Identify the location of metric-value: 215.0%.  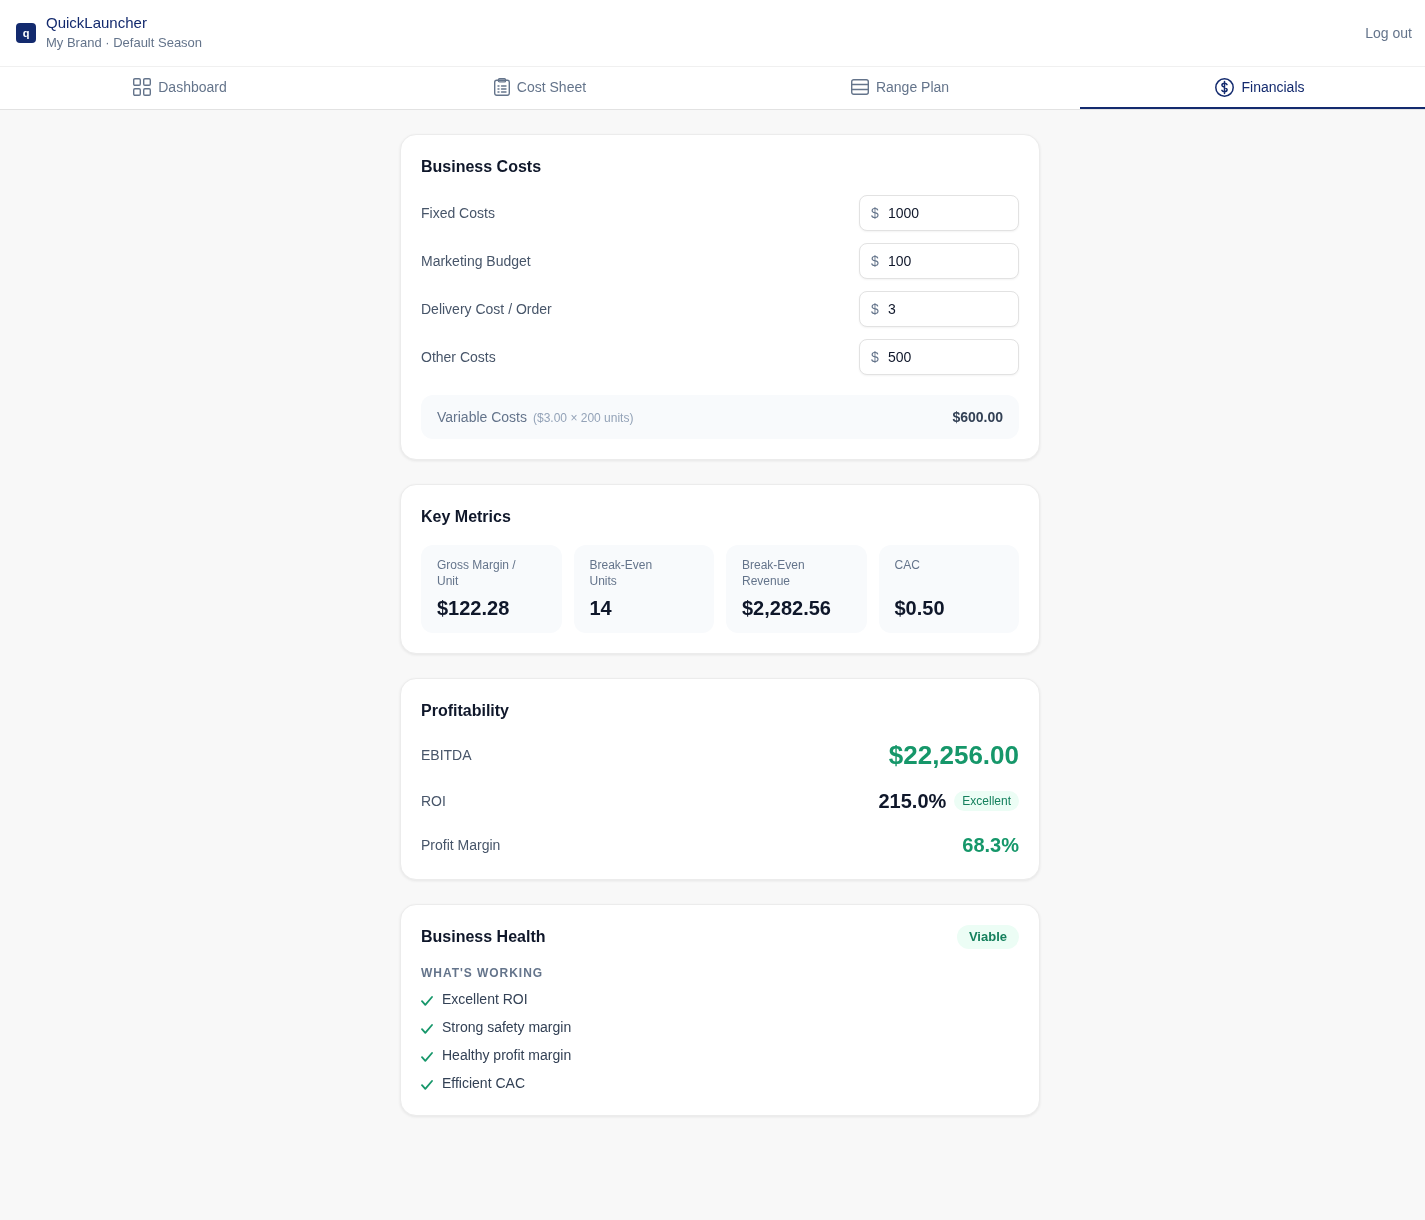
(912, 801).